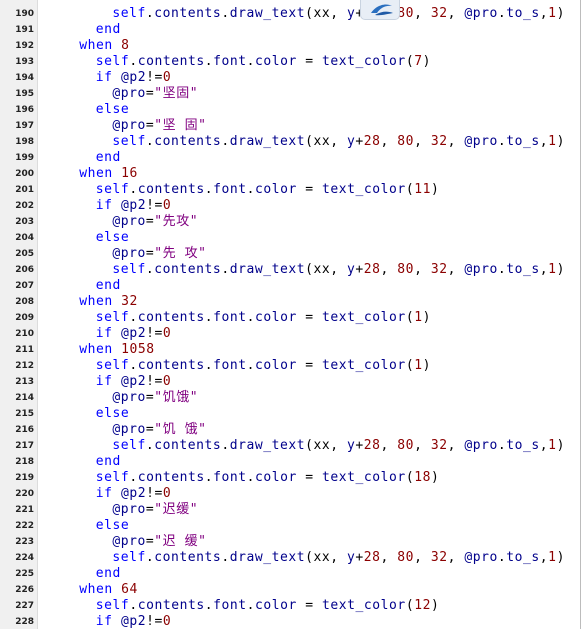  What do you see at coordinates (24, 334) in the screenshot?
I see `line-number: 210` at bounding box center [24, 334].